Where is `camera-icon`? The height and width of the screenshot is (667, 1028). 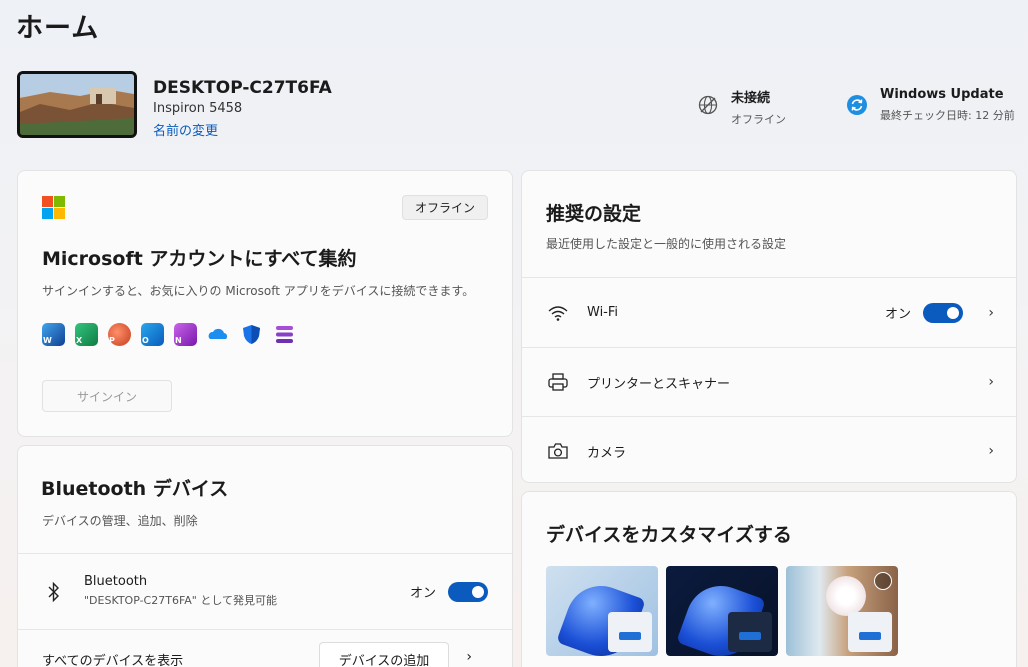
camera-icon is located at coordinates (558, 451).